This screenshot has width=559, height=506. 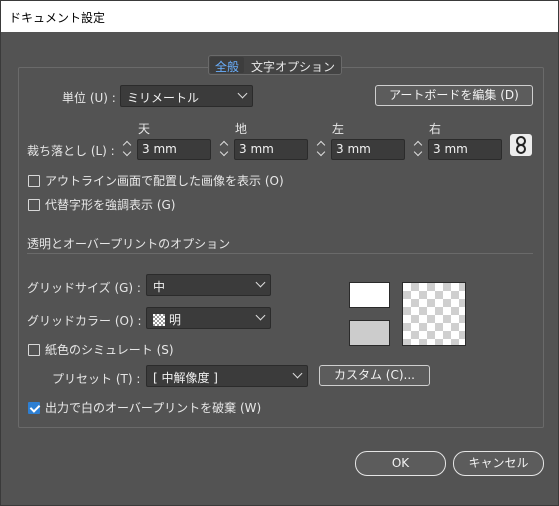 I want to click on grid-size-label: グリッドサイズ (G) :, so click(x=84, y=288).